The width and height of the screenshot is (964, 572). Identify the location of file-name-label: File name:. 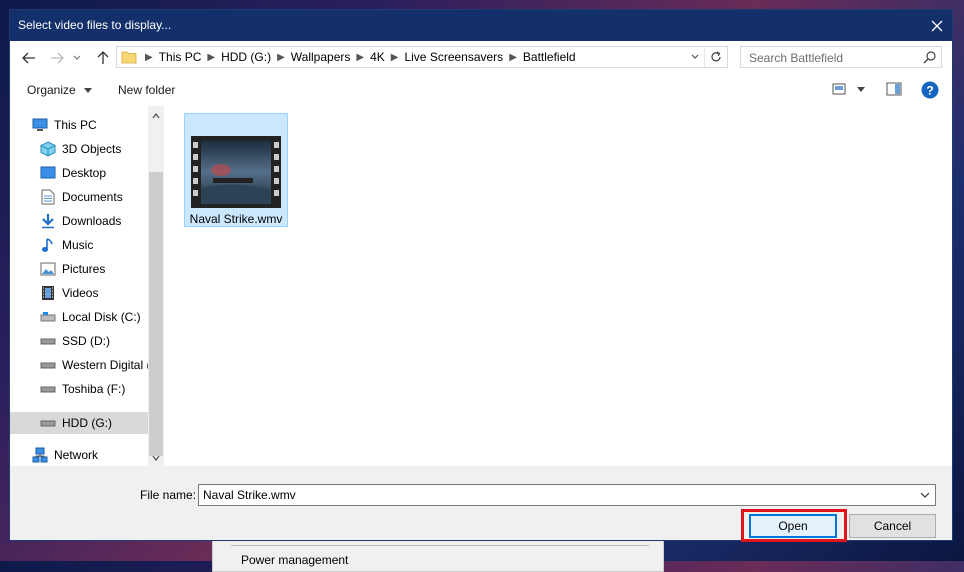
(168, 495).